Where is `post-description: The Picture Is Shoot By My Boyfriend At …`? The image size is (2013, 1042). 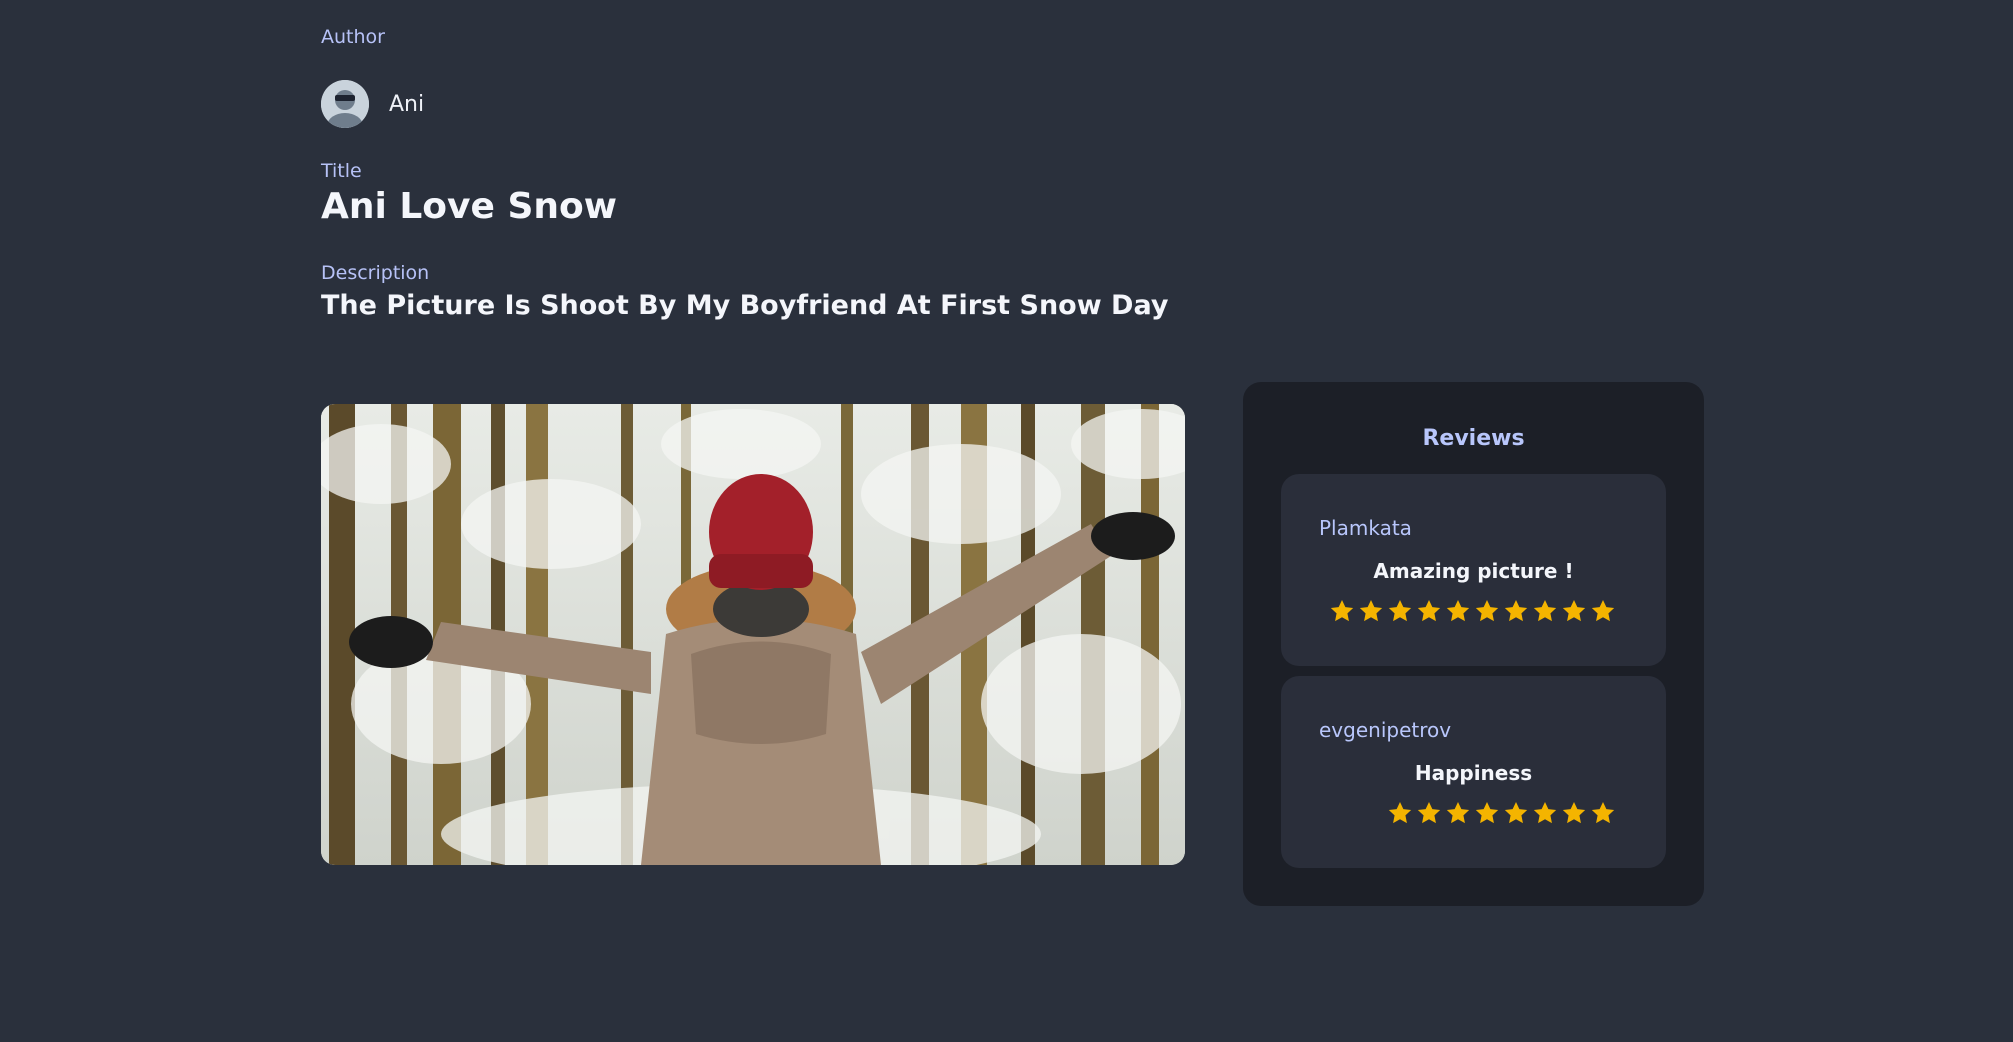
post-description: The Picture Is Shoot By My Boyfriend At … is located at coordinates (745, 305).